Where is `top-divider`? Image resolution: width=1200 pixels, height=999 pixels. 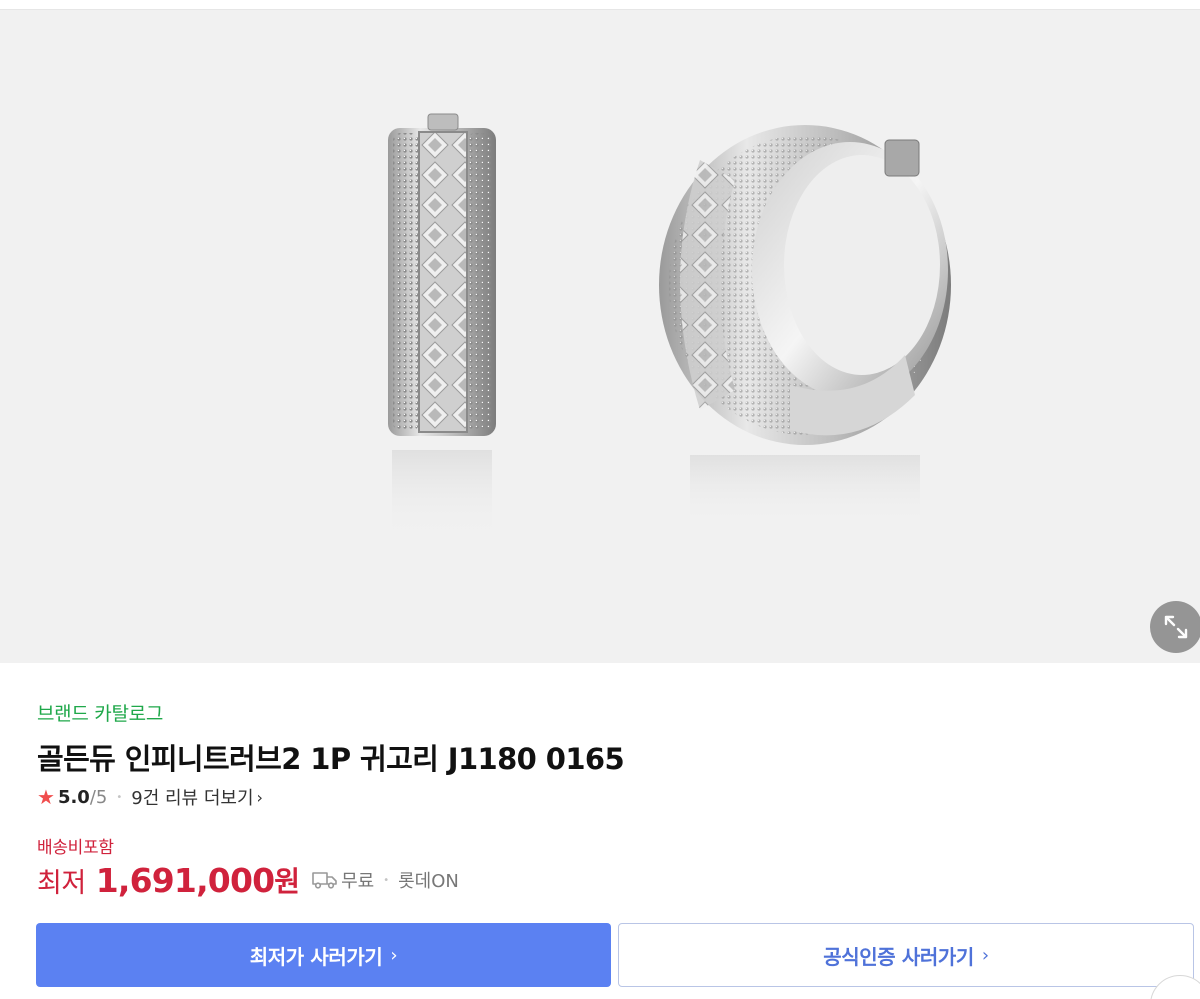
top-divider is located at coordinates (600, 5).